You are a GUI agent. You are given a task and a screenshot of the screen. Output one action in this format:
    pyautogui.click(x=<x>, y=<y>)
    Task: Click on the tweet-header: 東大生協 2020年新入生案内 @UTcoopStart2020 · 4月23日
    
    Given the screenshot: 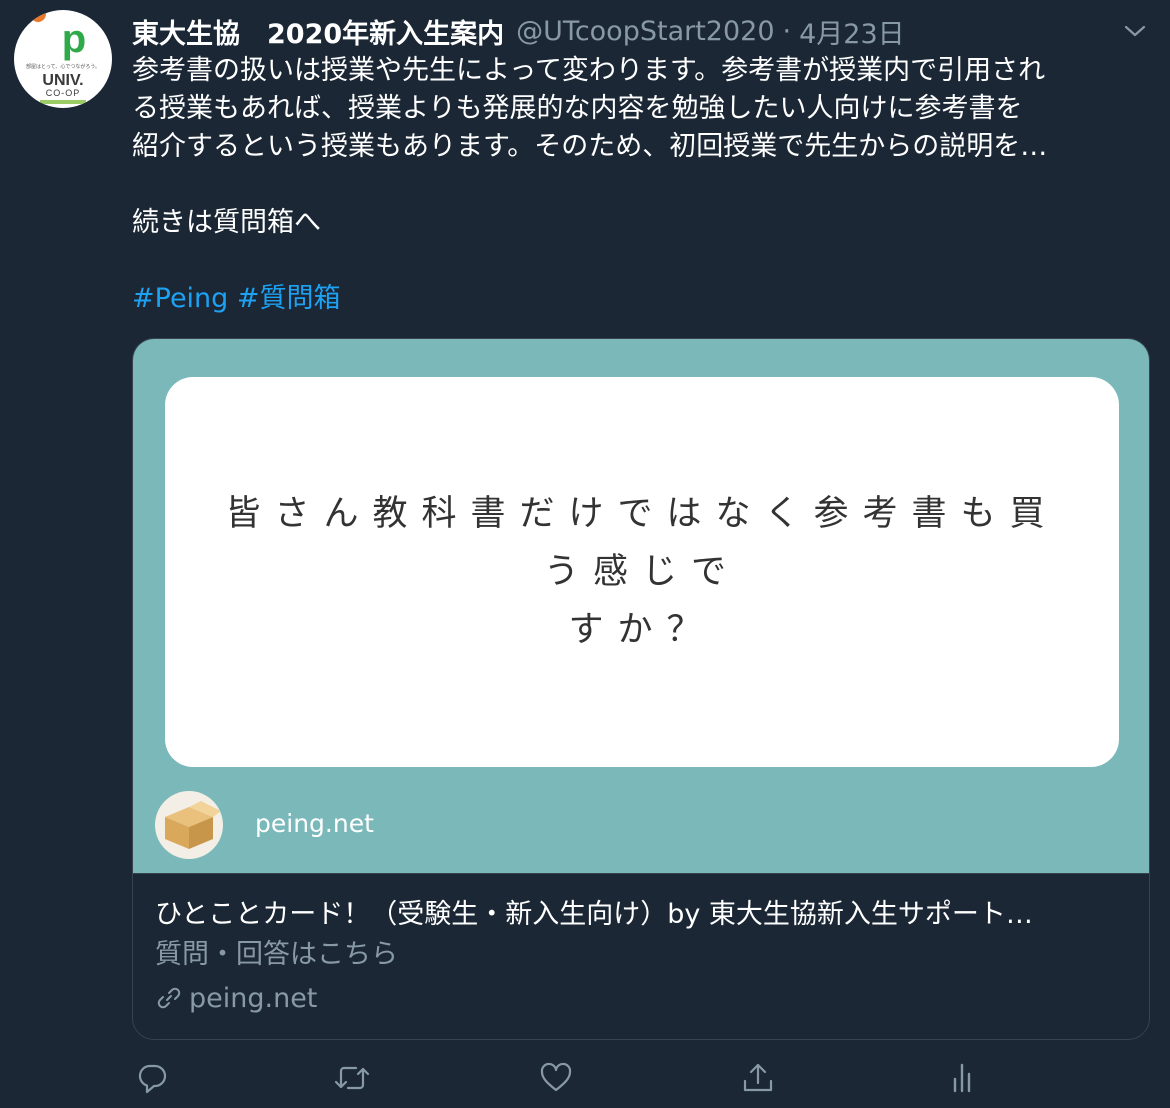 What is the action you would take?
    pyautogui.click(x=632, y=31)
    